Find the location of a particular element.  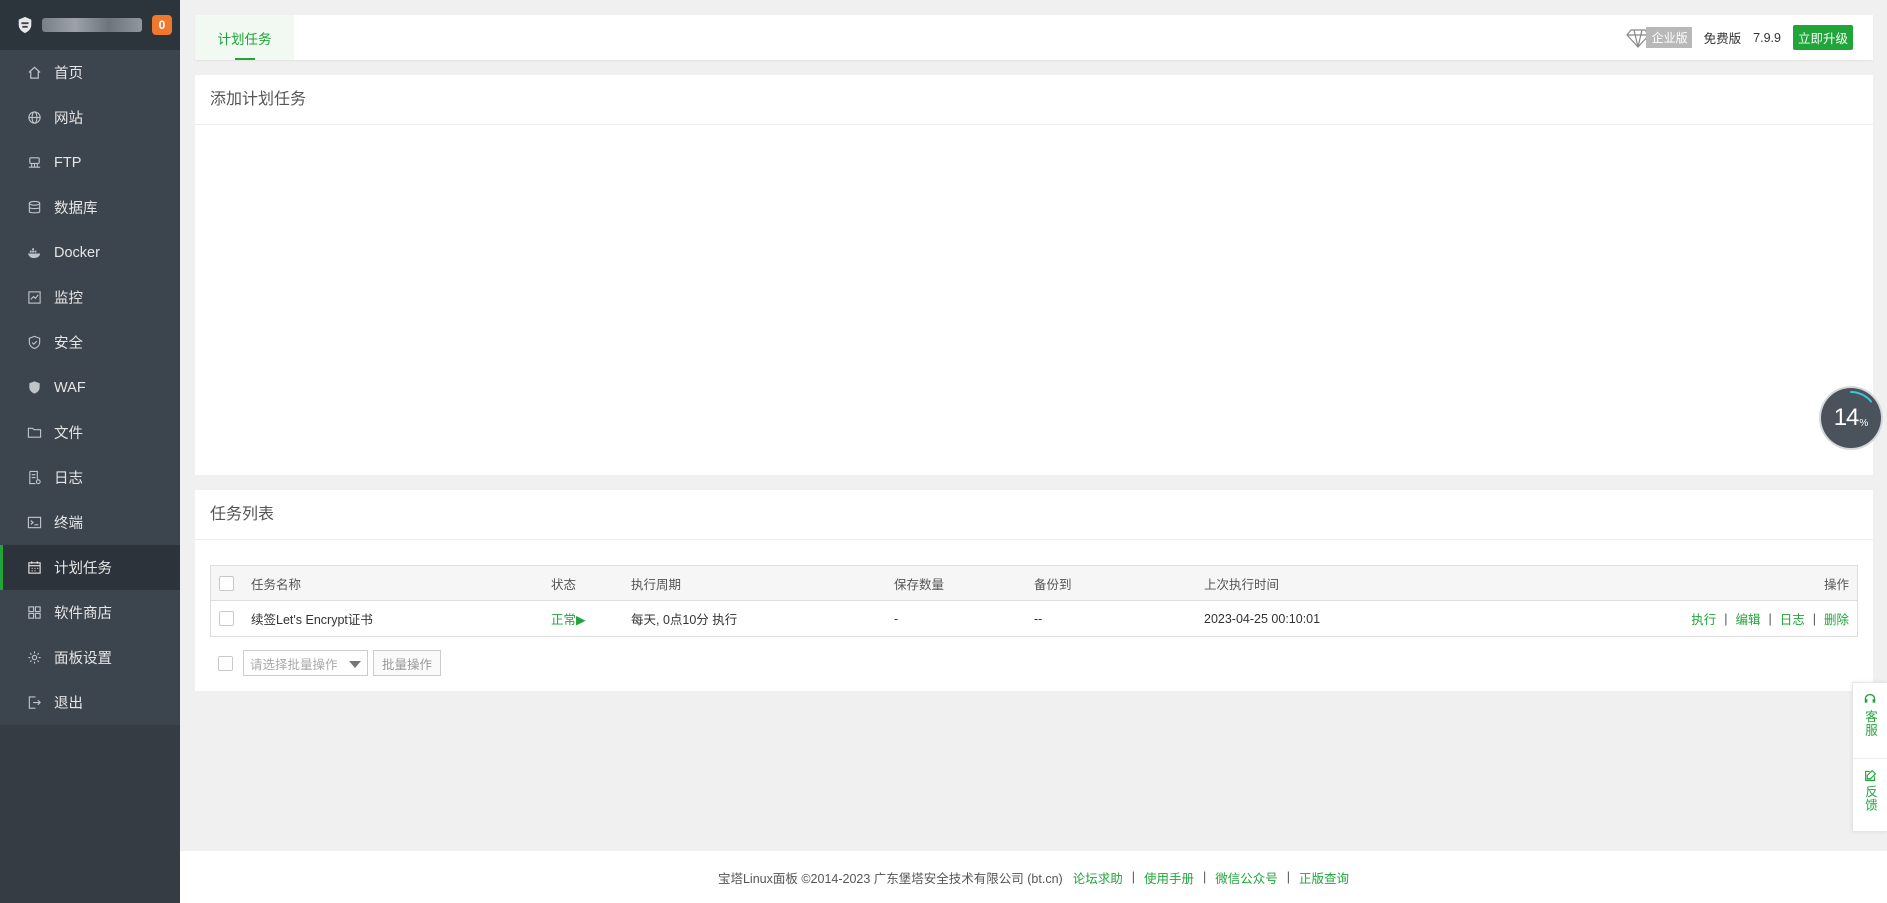

logout-icon is located at coordinates (34, 702).